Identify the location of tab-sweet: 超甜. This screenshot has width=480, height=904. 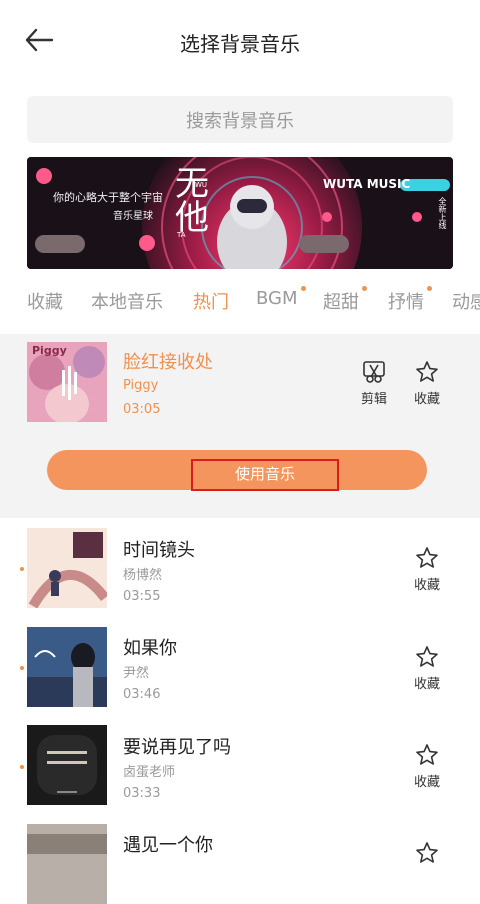
(345, 300).